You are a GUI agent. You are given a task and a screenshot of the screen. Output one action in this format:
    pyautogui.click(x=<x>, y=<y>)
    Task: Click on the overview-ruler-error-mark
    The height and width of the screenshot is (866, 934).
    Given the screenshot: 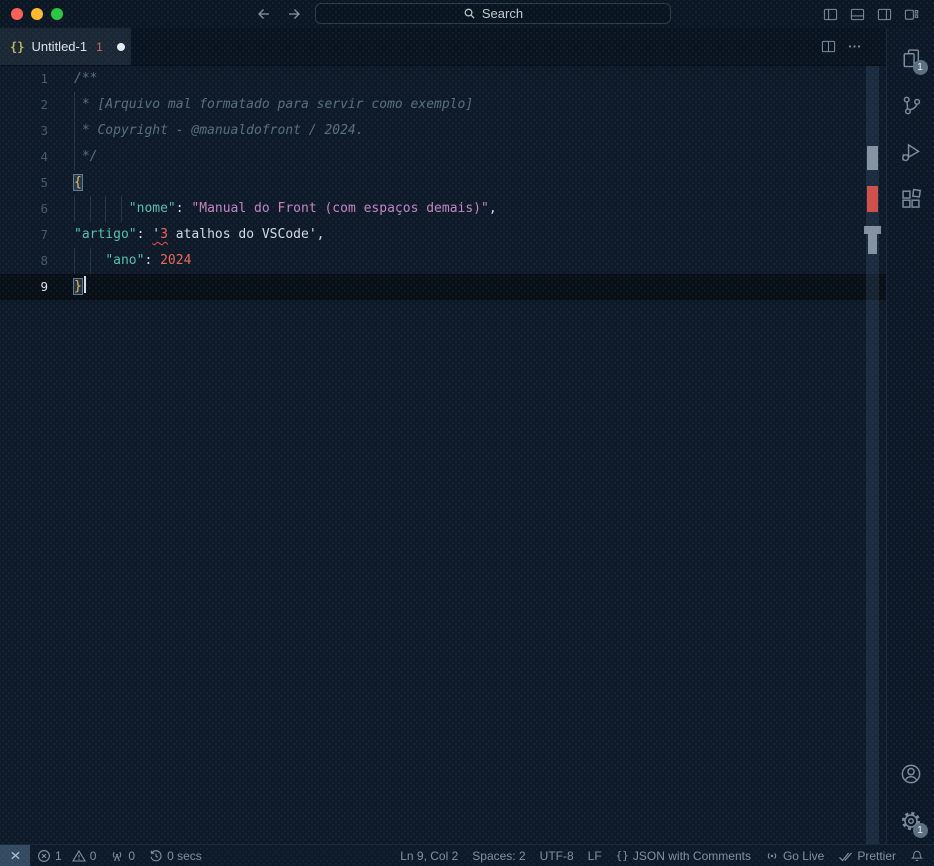 What is the action you would take?
    pyautogui.click(x=872, y=199)
    